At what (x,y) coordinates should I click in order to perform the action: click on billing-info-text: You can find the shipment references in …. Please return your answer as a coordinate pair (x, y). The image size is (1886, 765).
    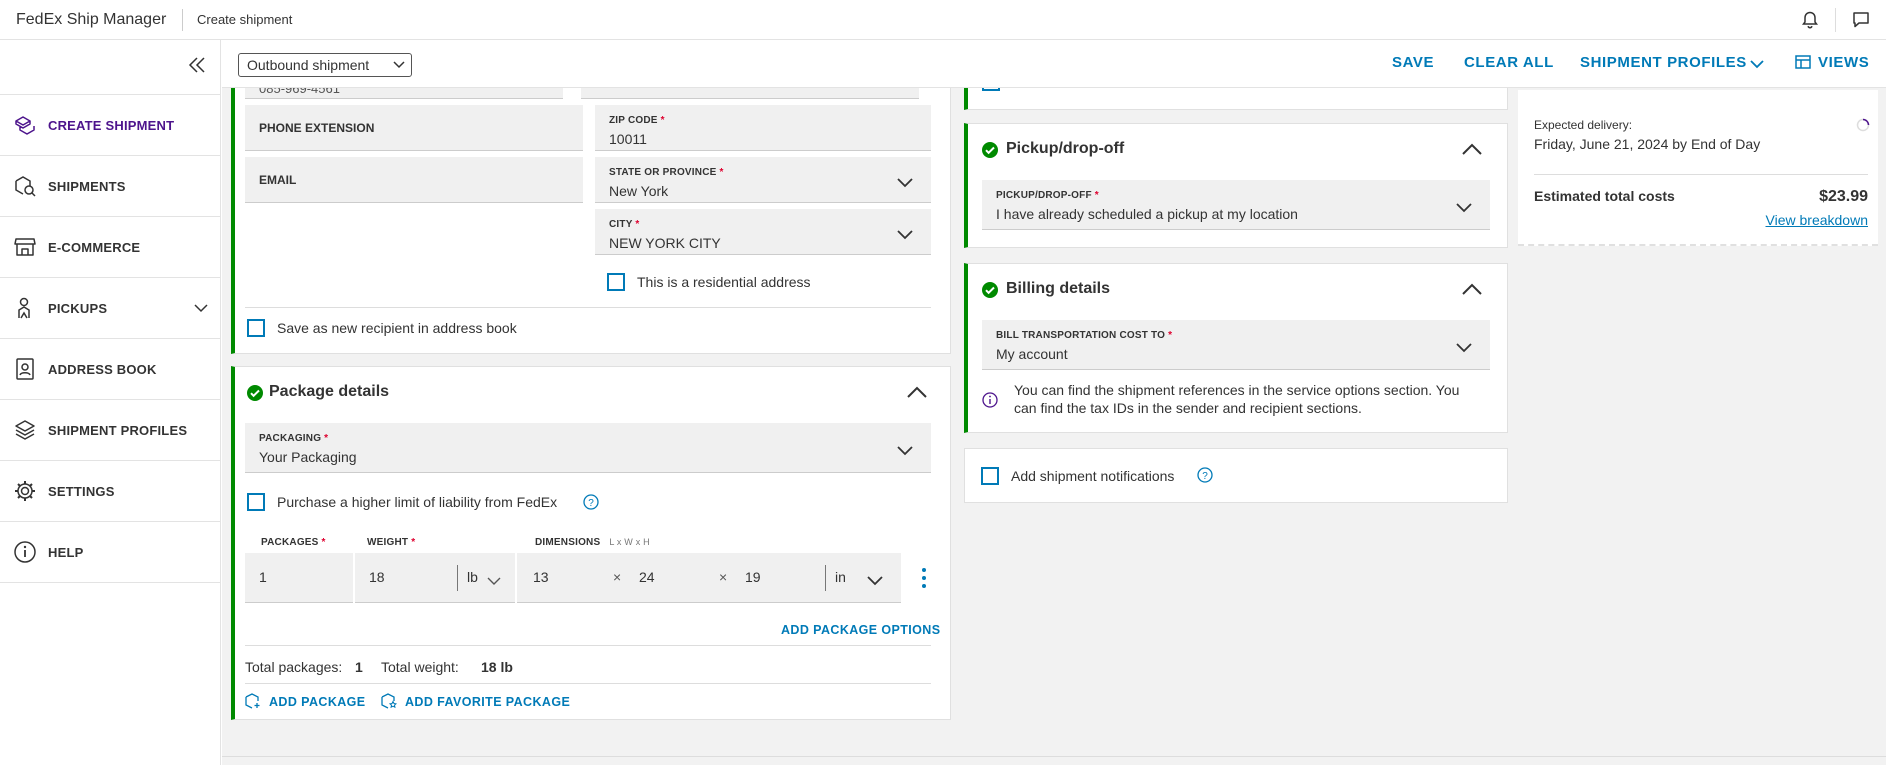
    Looking at the image, I should click on (1237, 390).